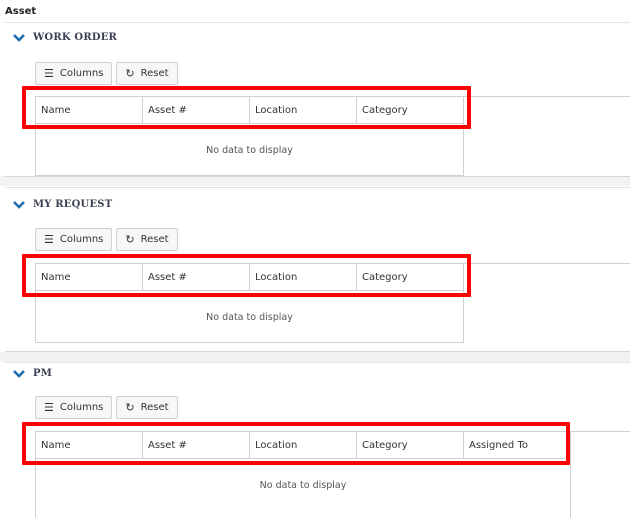 This screenshot has height=518, width=630. What do you see at coordinates (42, 373) in the screenshot?
I see `section-title: PM` at bounding box center [42, 373].